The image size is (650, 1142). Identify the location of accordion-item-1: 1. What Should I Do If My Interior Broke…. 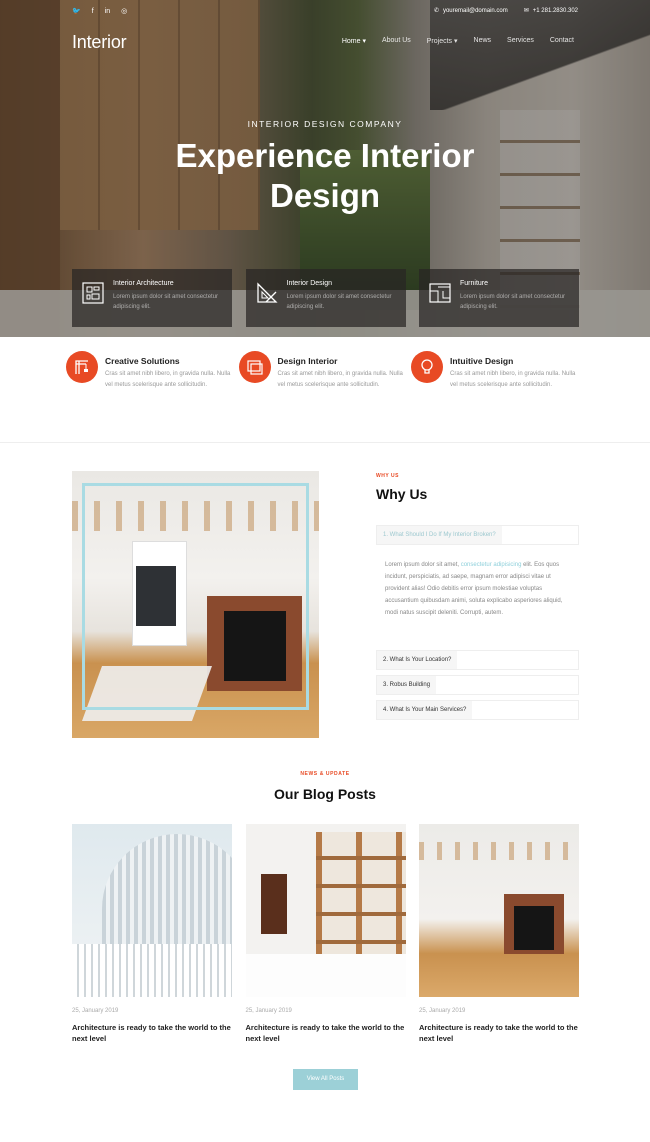
(477, 535).